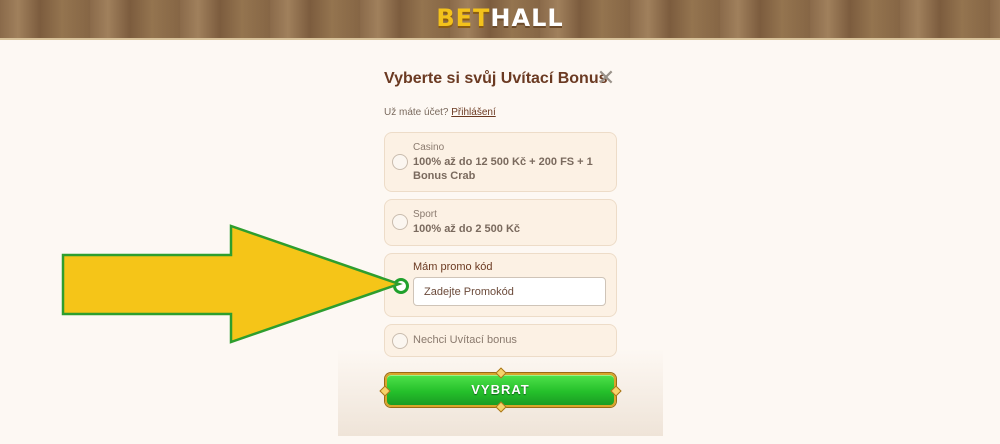 Image resolution: width=1000 pixels, height=444 pixels. What do you see at coordinates (232, 284) in the screenshot?
I see `annotation-arrow` at bounding box center [232, 284].